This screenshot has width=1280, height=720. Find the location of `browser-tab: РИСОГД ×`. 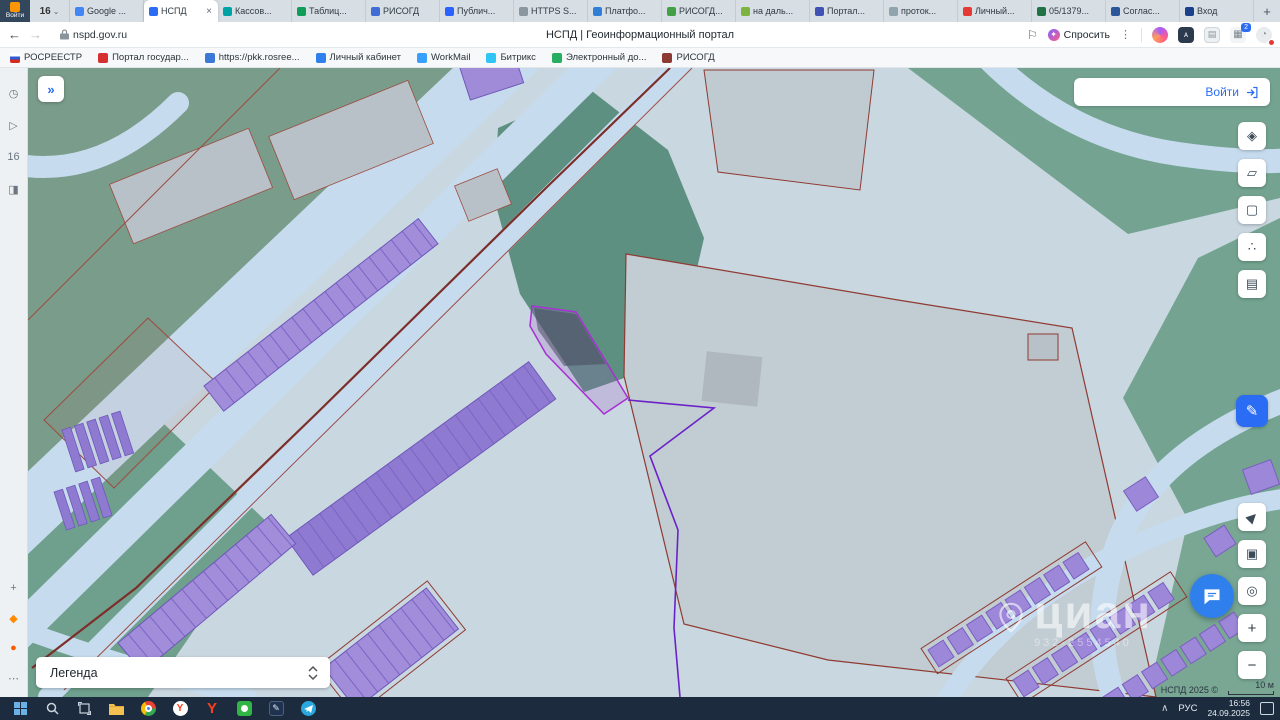

browser-tab: РИСОГД × is located at coordinates (403, 11).